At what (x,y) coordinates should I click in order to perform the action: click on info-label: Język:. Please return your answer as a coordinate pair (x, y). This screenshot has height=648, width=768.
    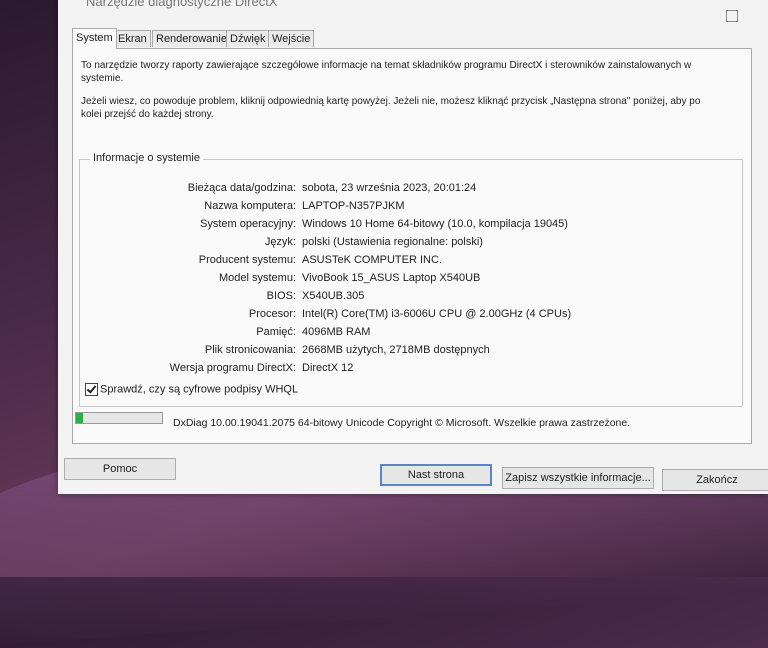
    Looking at the image, I should click on (280, 242).